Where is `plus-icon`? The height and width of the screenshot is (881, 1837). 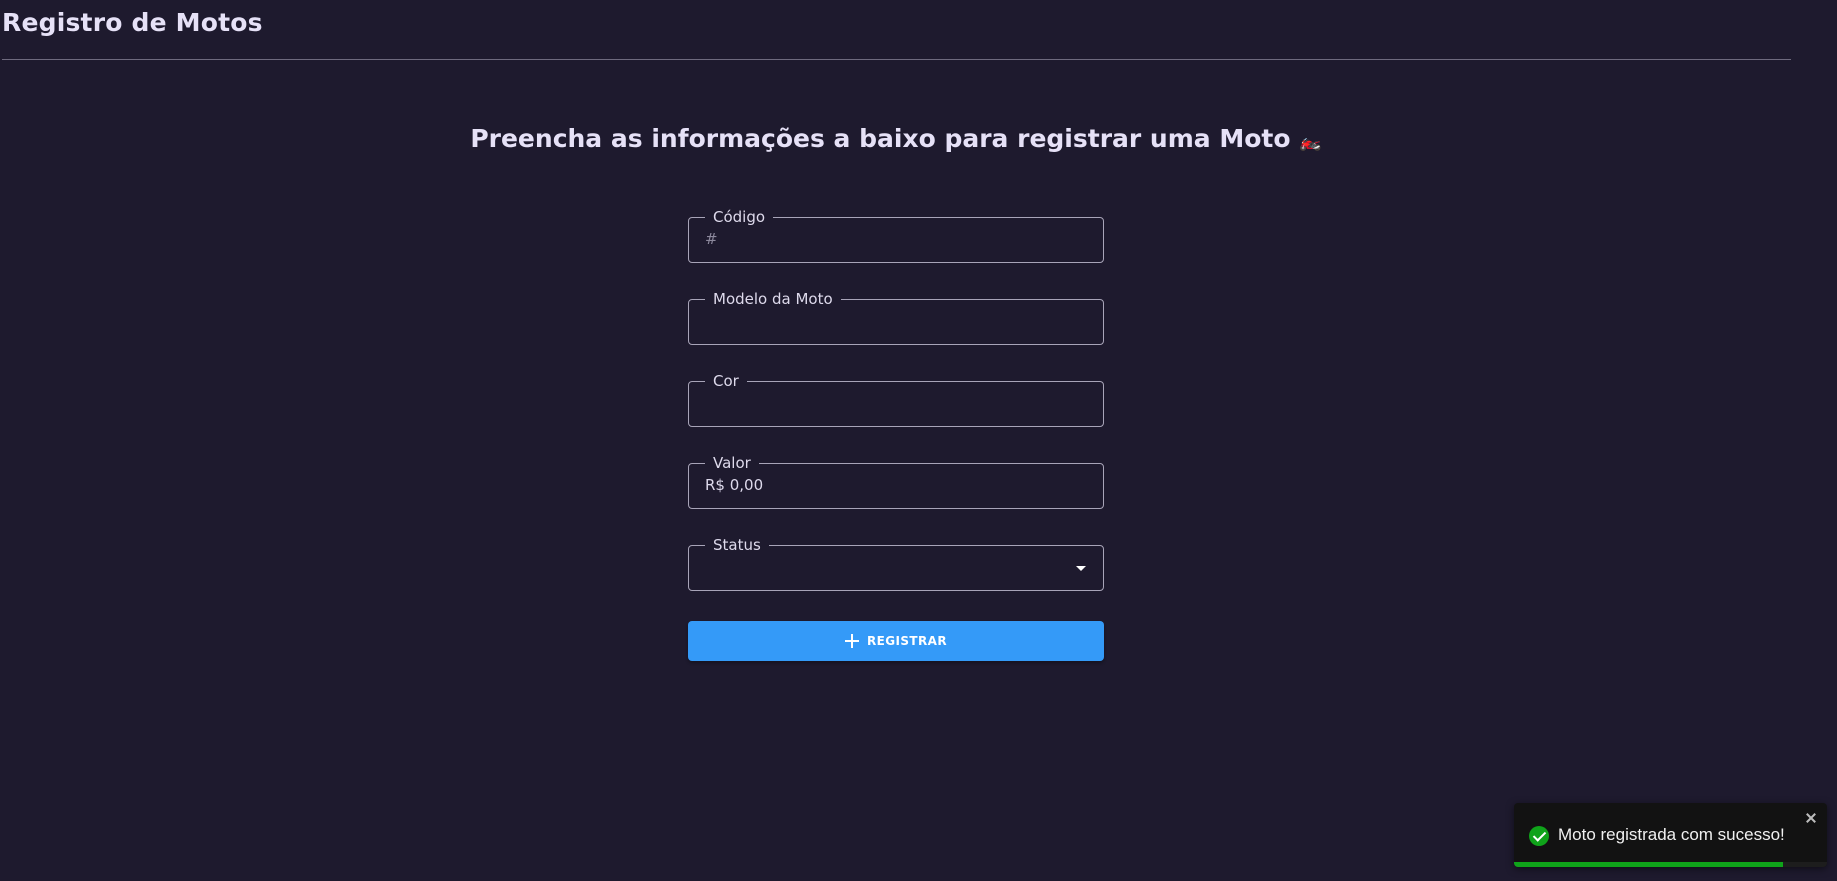
plus-icon is located at coordinates (852, 641).